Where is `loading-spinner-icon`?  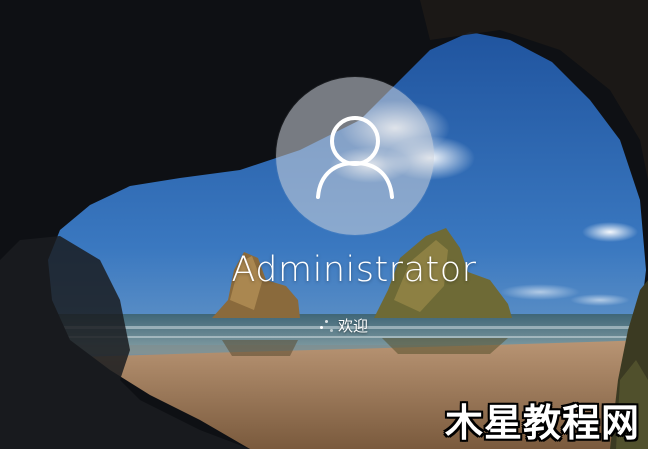
loading-spinner-icon is located at coordinates (325, 325).